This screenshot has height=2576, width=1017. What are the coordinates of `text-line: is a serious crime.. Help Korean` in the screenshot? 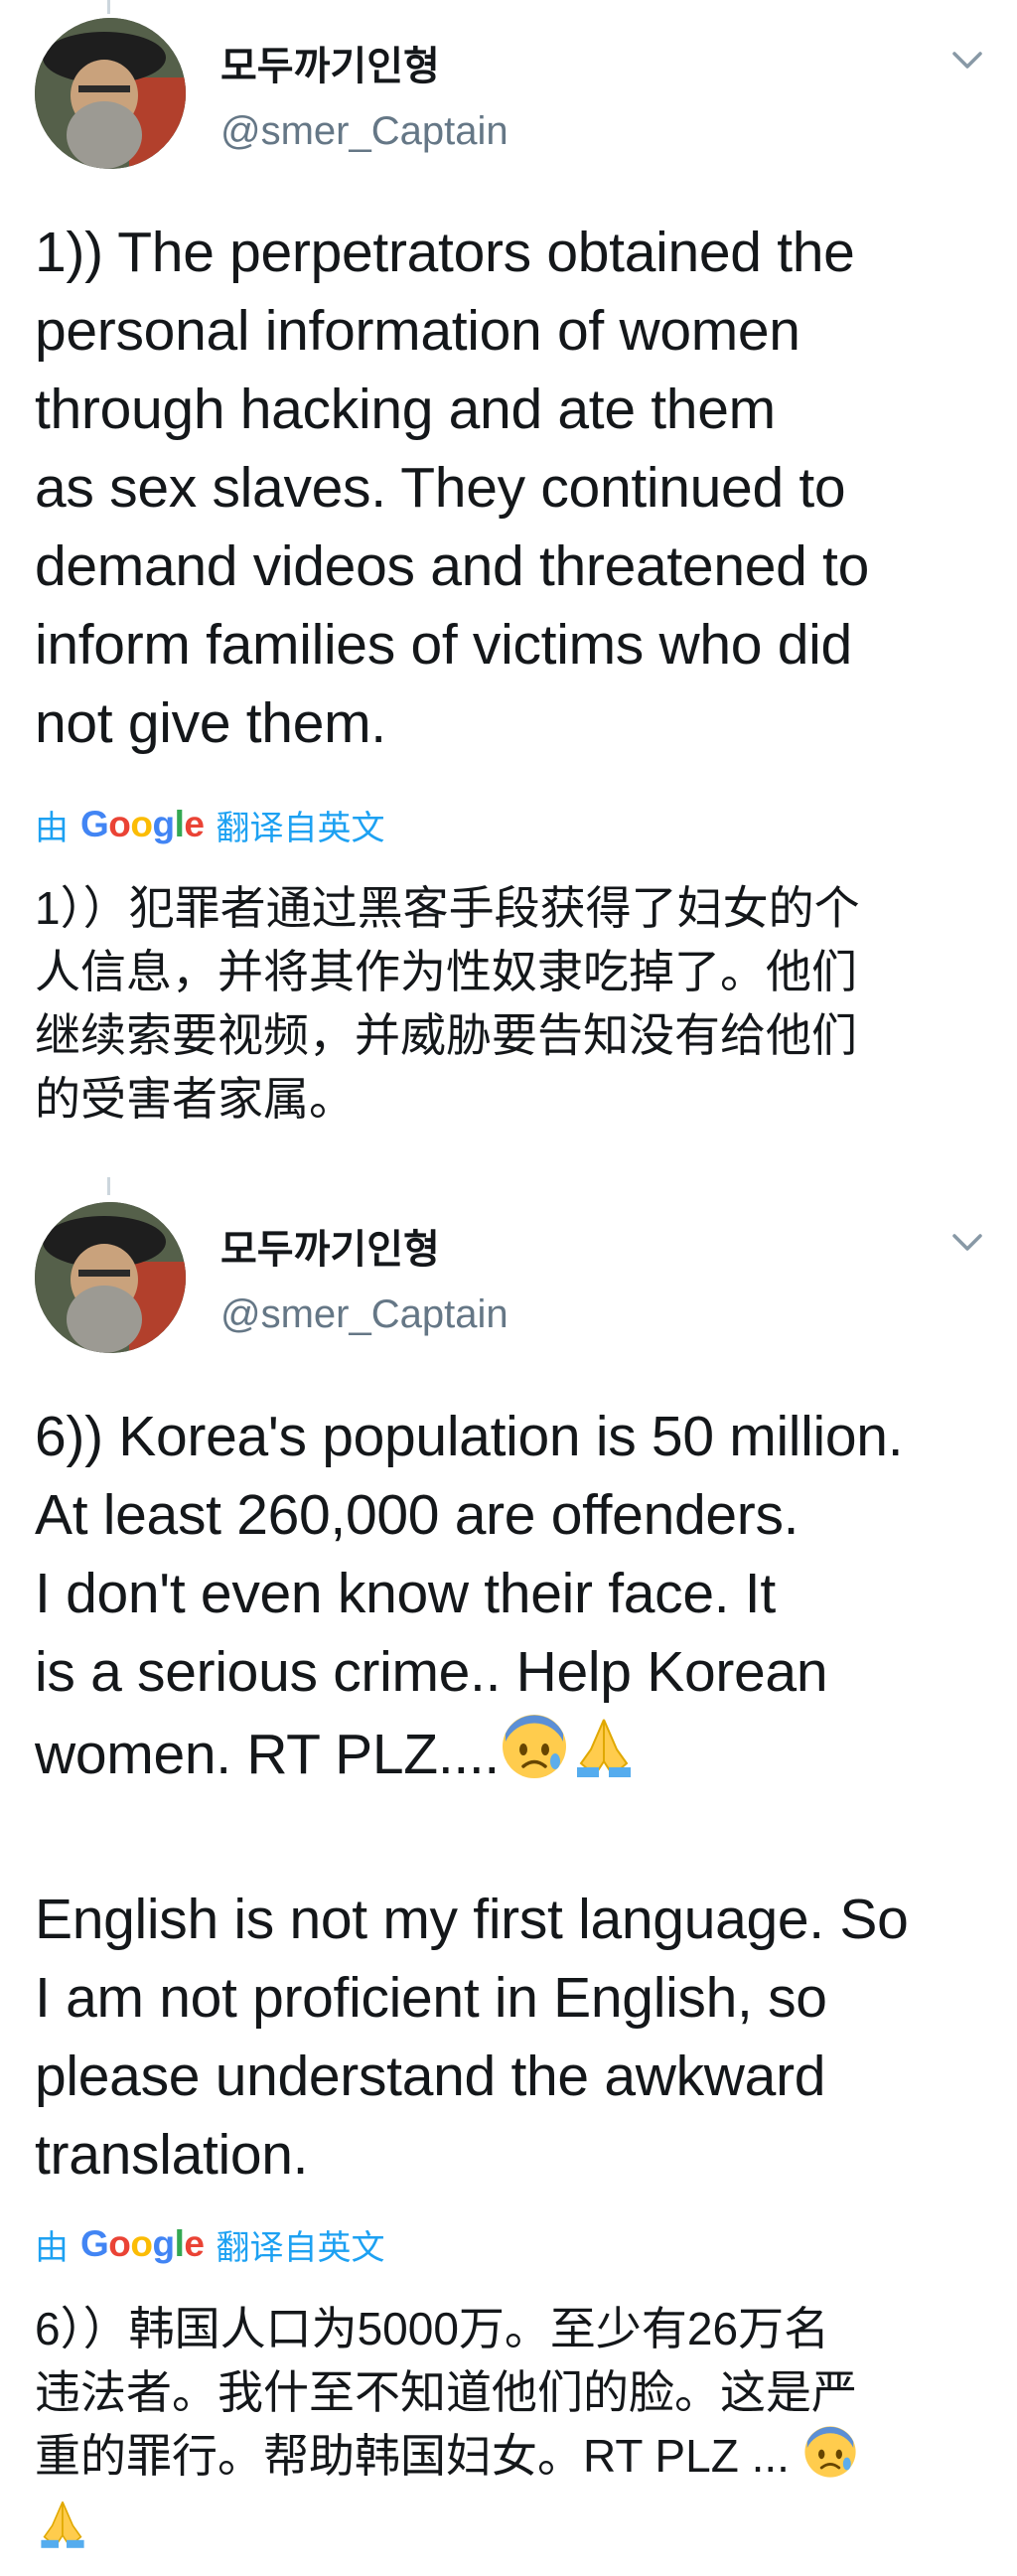 It's located at (431, 1672).